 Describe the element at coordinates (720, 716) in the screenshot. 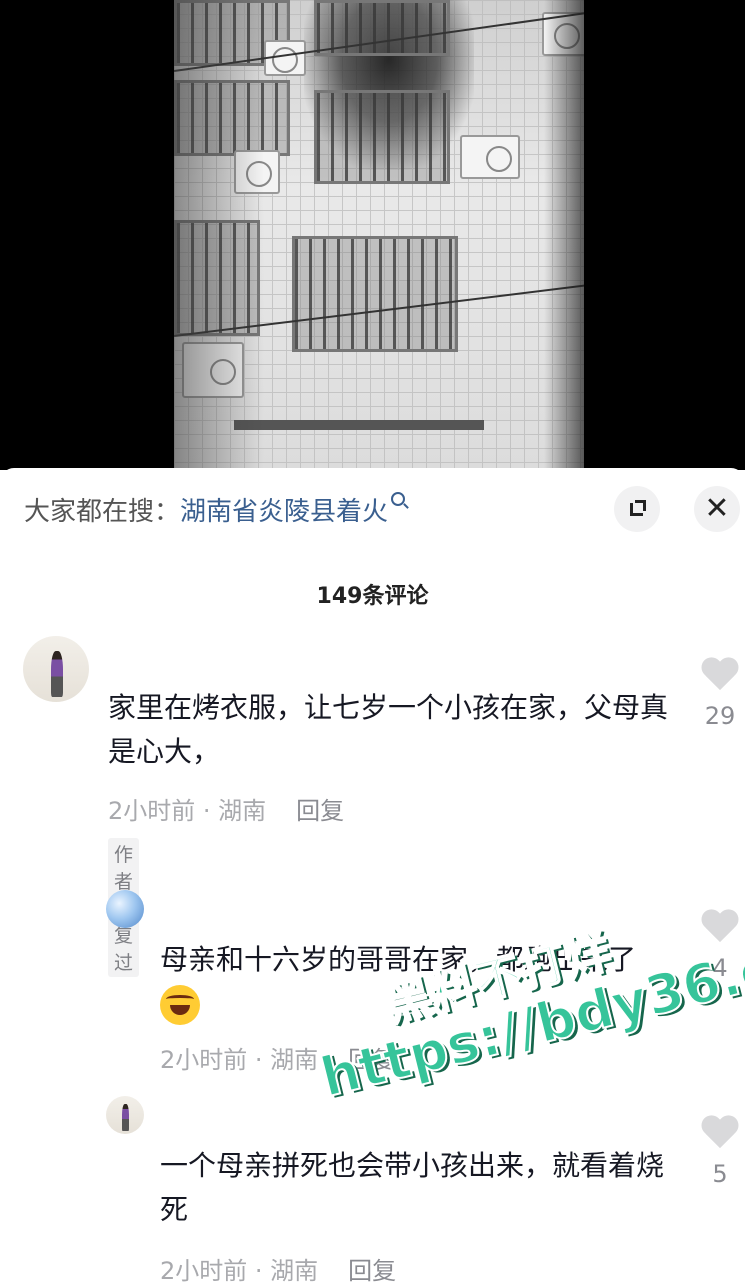

I see `like-count: 29` at that location.